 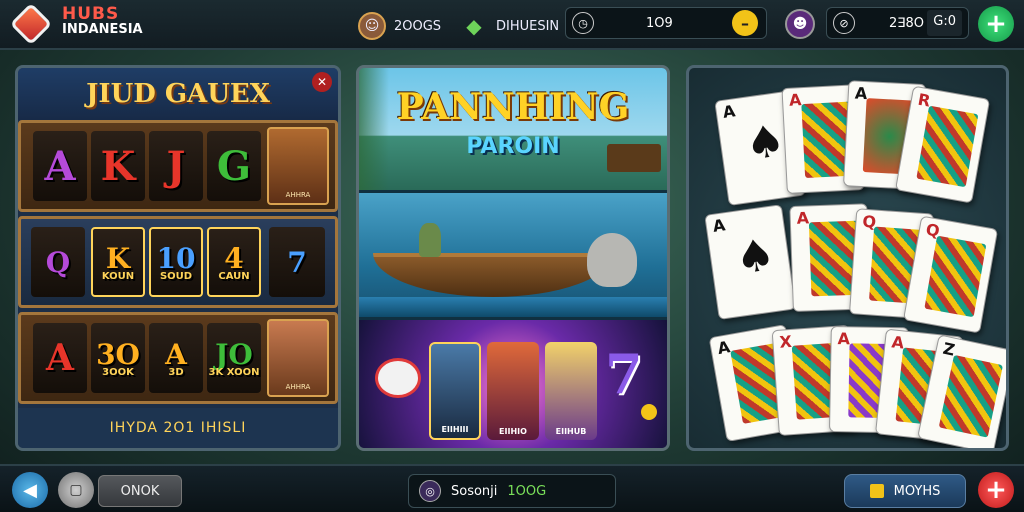 What do you see at coordinates (944, 23) in the screenshot?
I see `score-extra: G:0` at bounding box center [944, 23].